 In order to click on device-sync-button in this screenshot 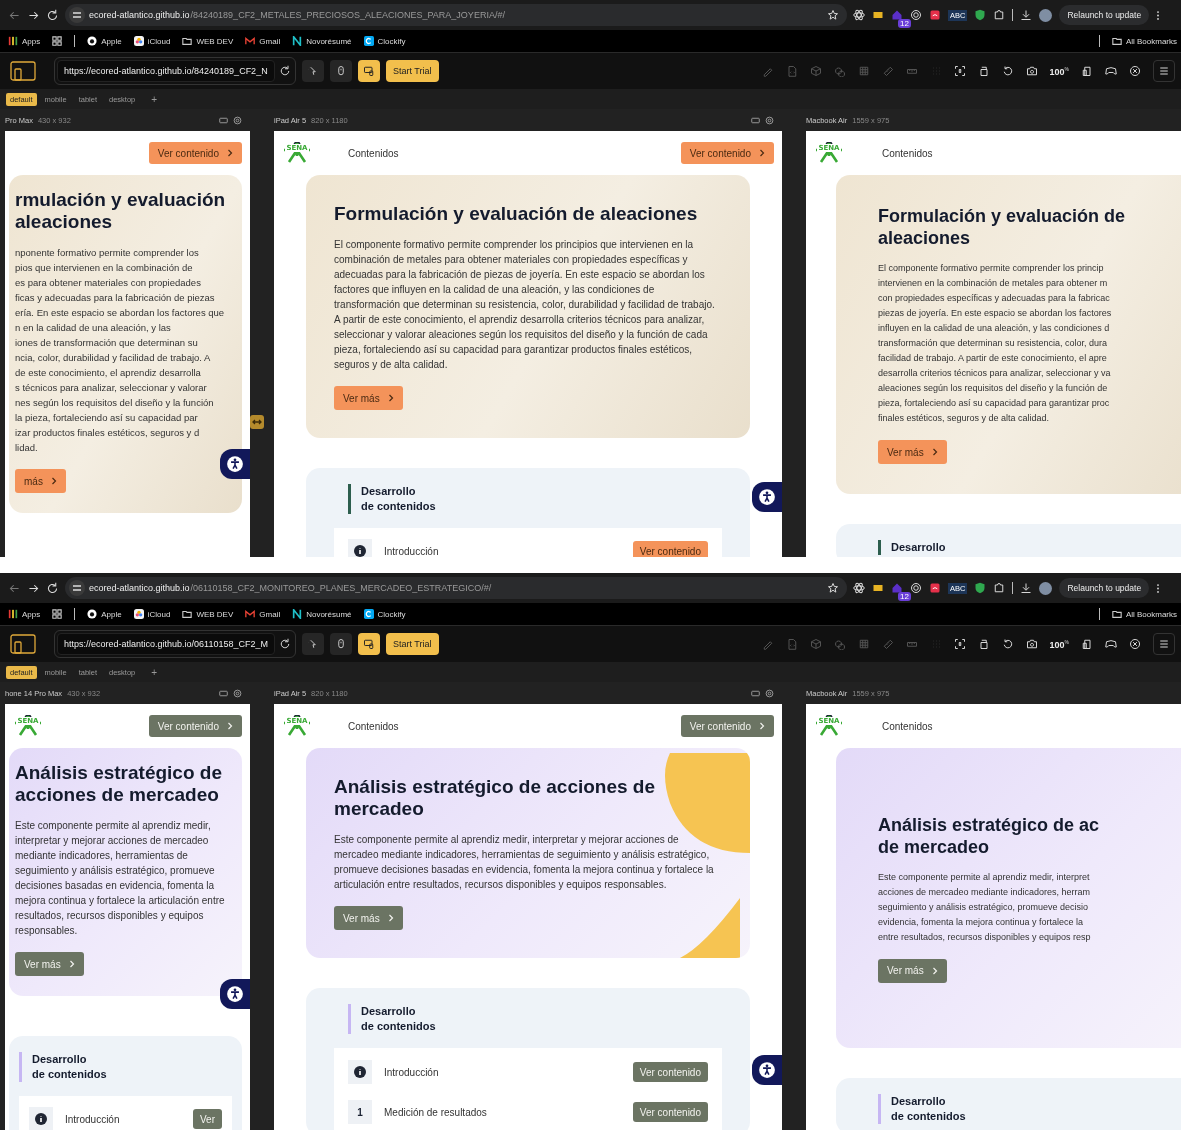, I will do `click(369, 644)`.